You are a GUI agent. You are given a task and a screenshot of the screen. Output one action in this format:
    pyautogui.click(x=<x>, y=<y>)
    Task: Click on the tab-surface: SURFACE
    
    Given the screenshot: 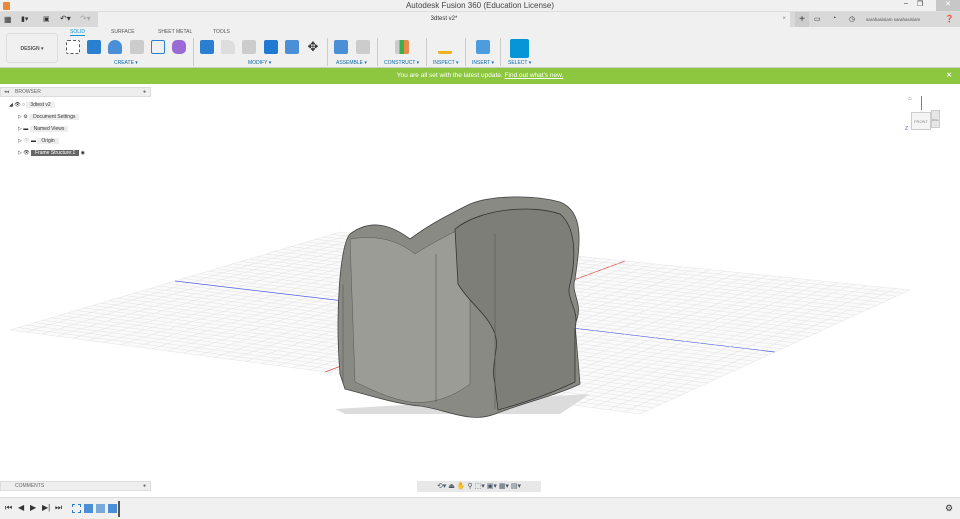 What is the action you would take?
    pyautogui.click(x=123, y=32)
    